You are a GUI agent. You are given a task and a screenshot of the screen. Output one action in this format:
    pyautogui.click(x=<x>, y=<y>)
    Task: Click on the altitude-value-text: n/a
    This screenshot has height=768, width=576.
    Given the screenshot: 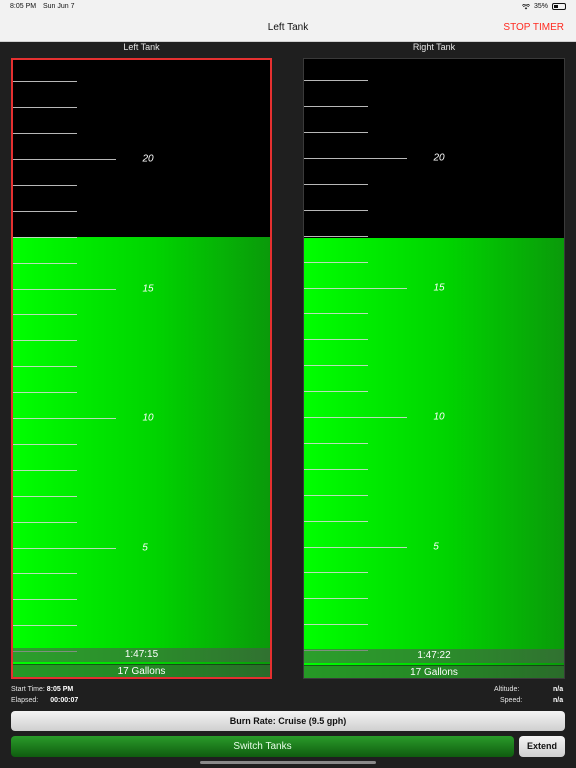 What is the action you would take?
    pyautogui.click(x=558, y=689)
    